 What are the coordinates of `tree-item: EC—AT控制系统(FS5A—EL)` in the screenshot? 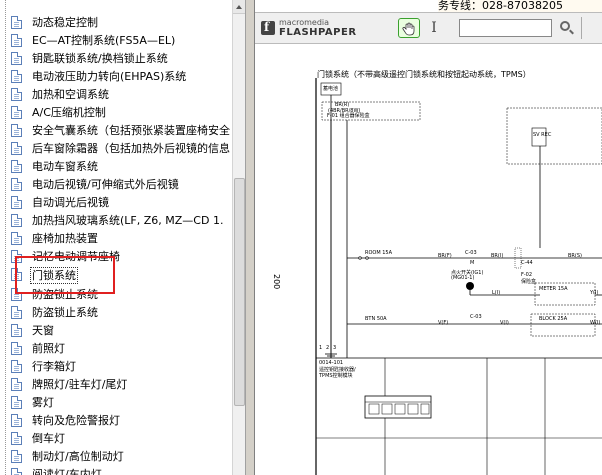 It's located at (116, 41).